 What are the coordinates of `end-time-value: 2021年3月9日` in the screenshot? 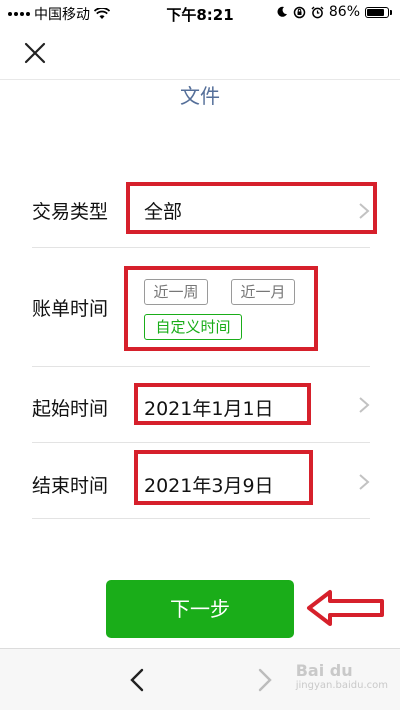 It's located at (209, 486).